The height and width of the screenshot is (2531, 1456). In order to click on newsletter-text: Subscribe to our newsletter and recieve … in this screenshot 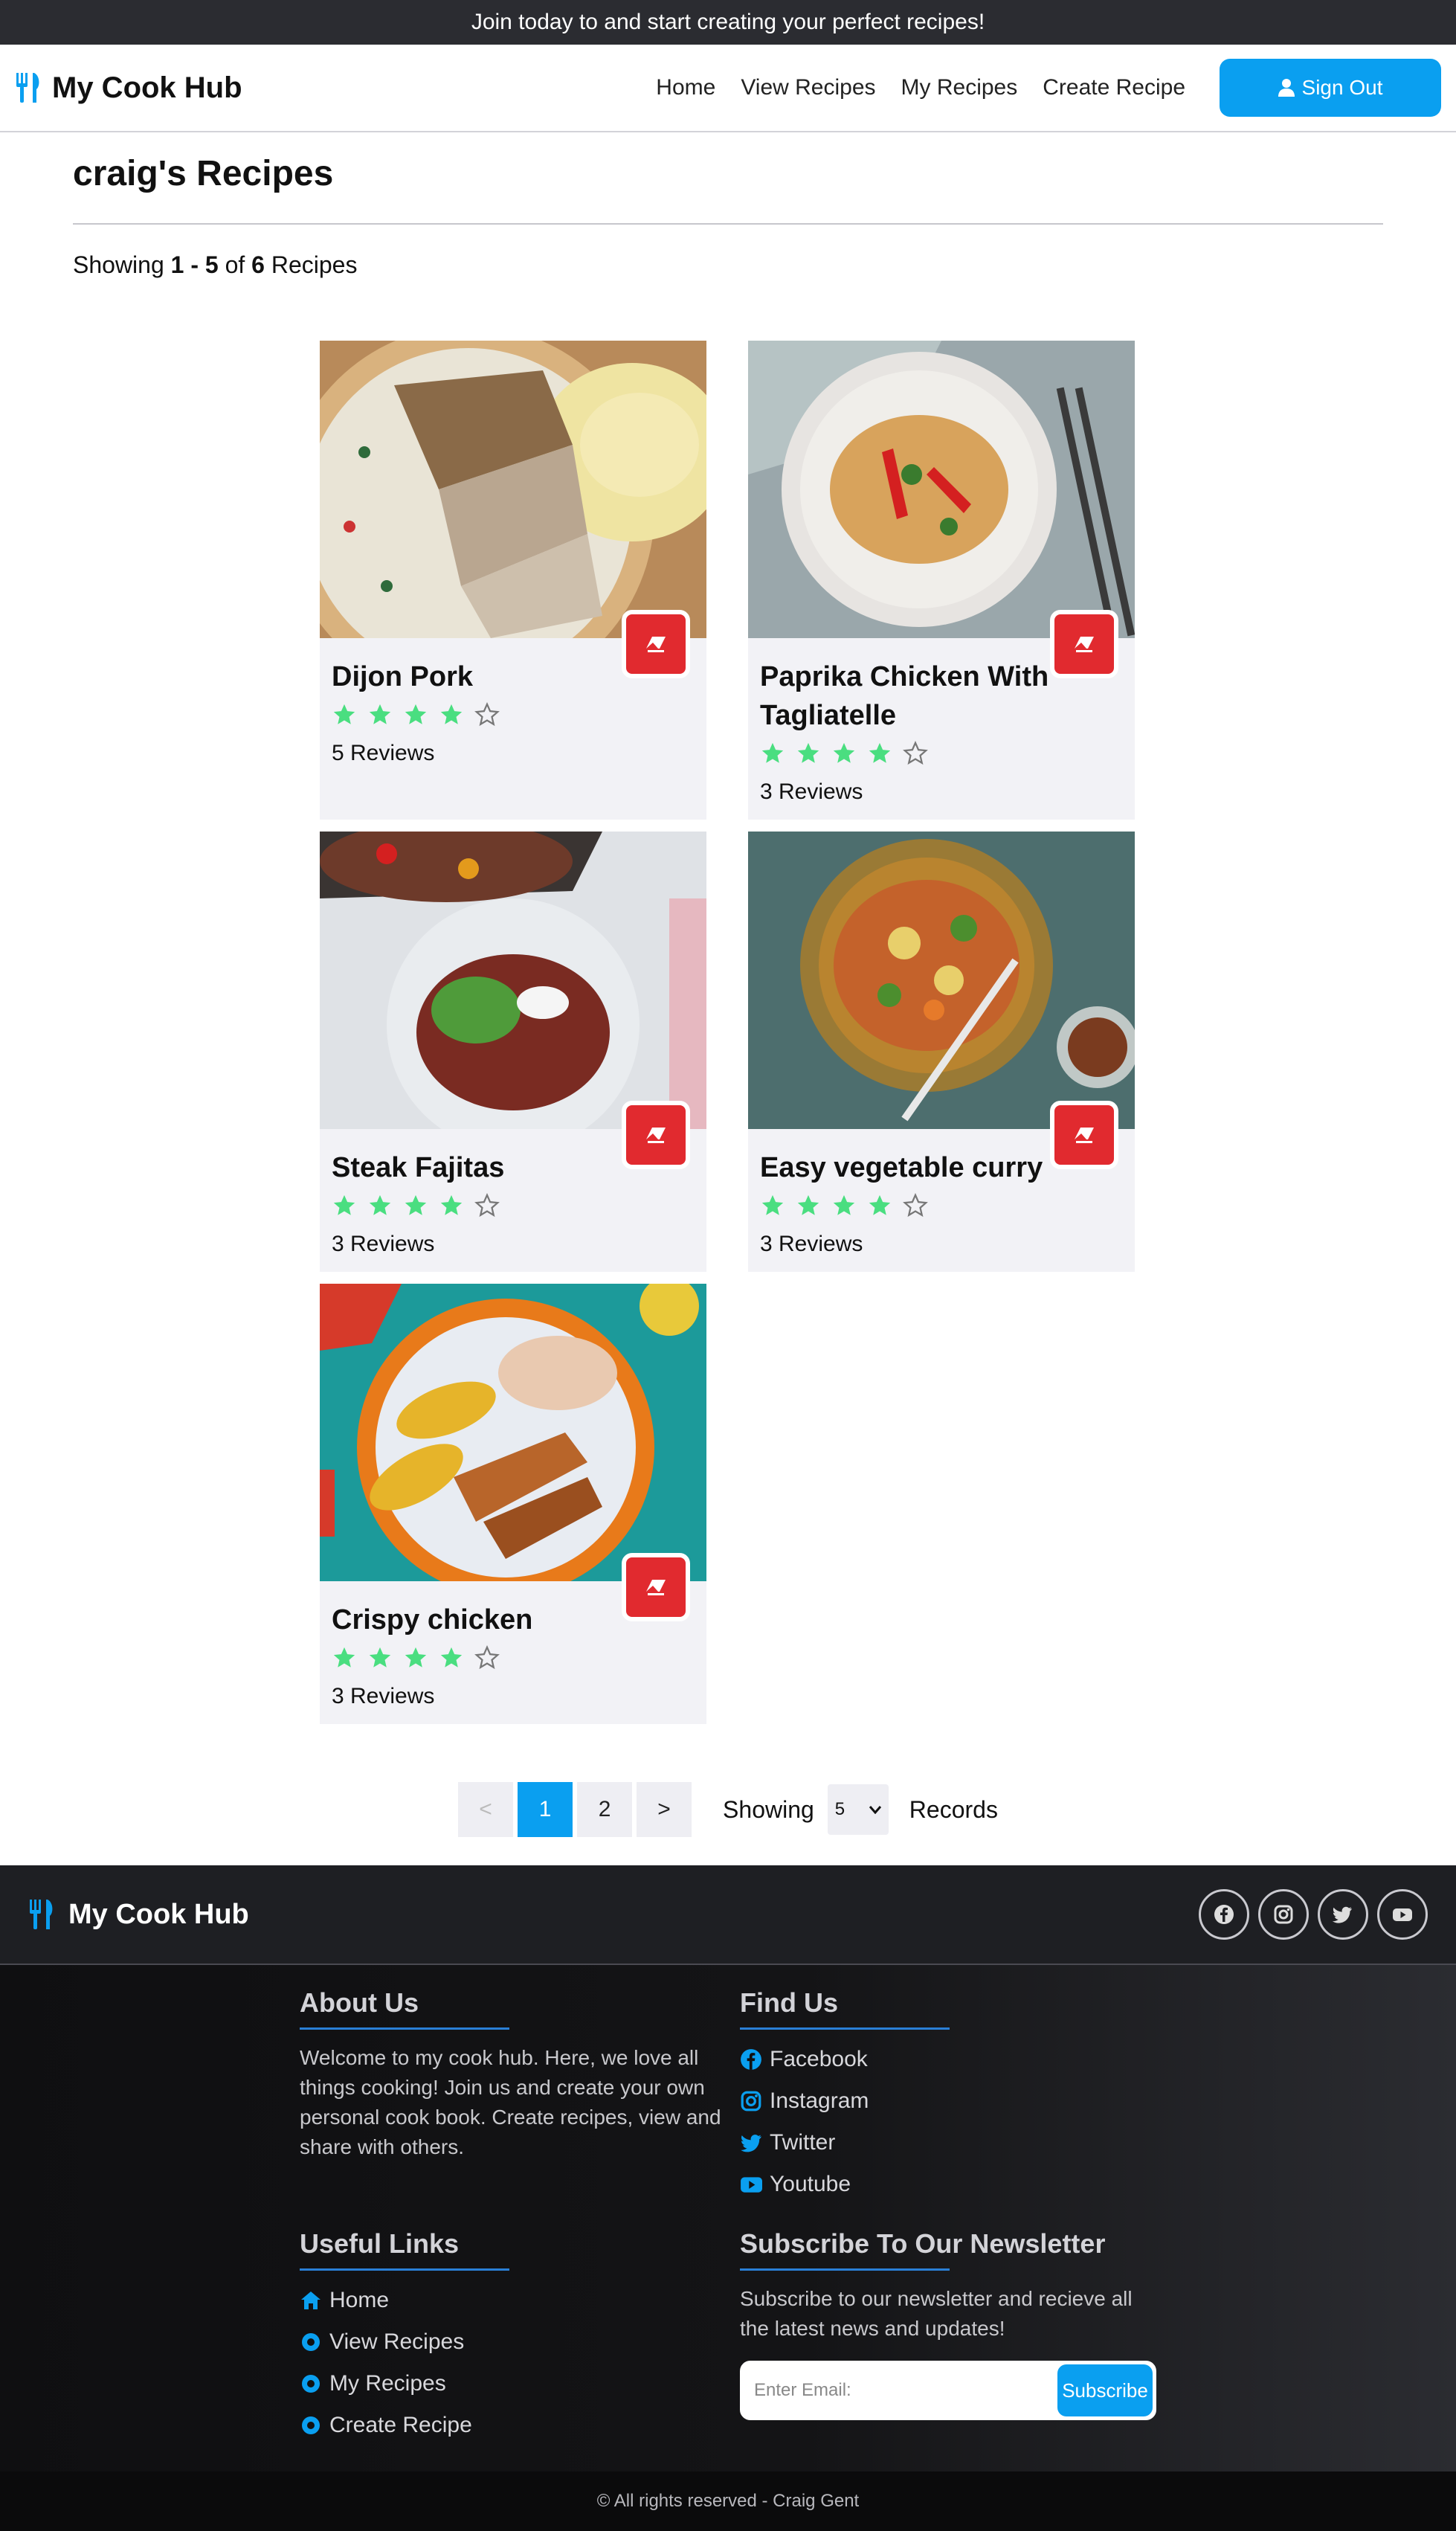, I will do `click(936, 2314)`.